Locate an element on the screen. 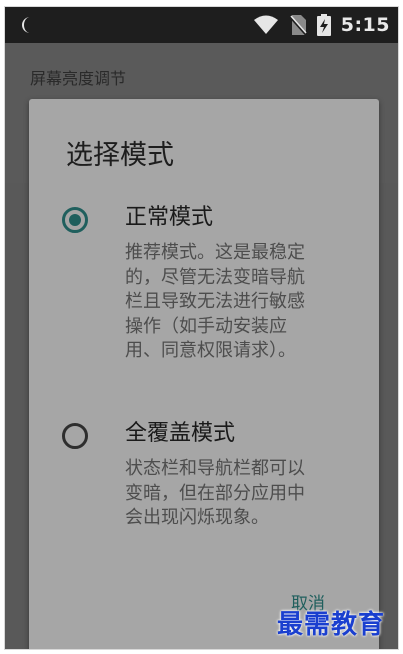  status-icons: 5:15 is located at coordinates (321, 25).